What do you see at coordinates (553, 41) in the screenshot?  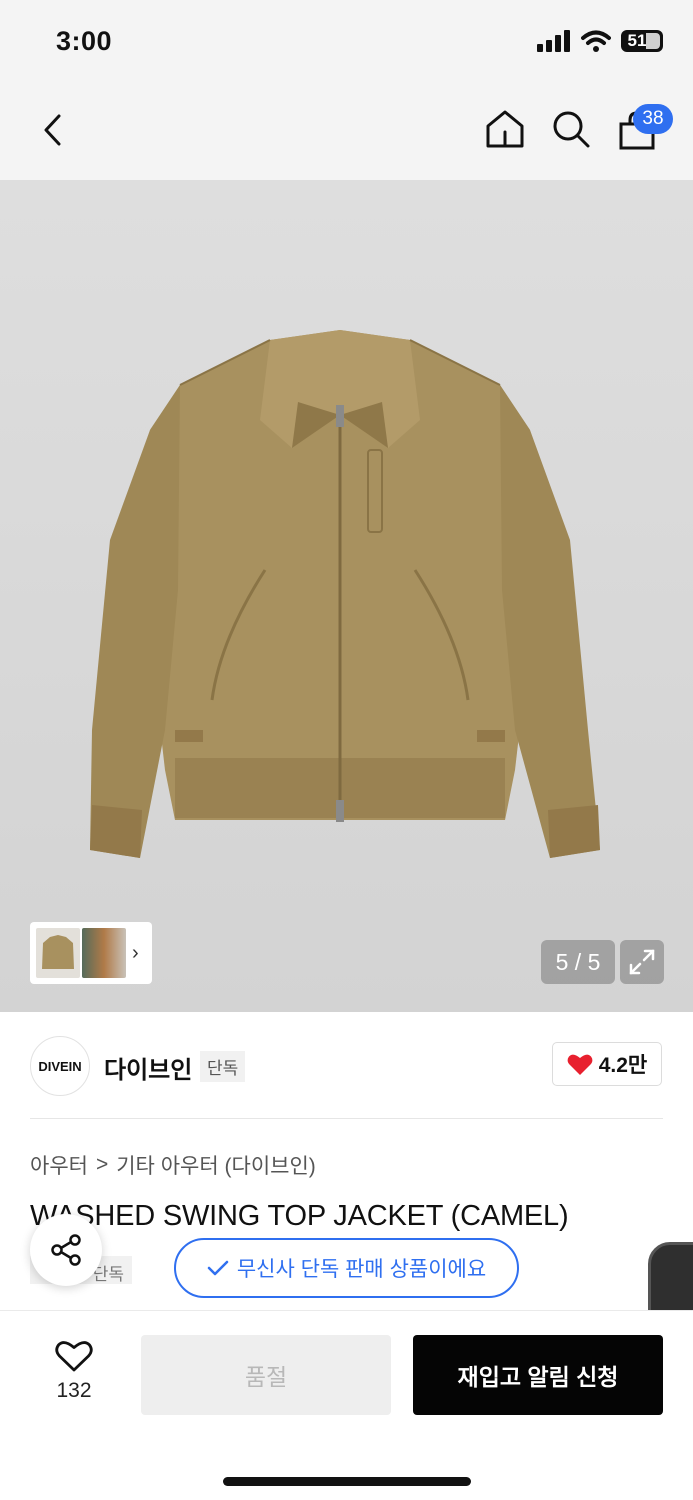 I see `signal-icon` at bounding box center [553, 41].